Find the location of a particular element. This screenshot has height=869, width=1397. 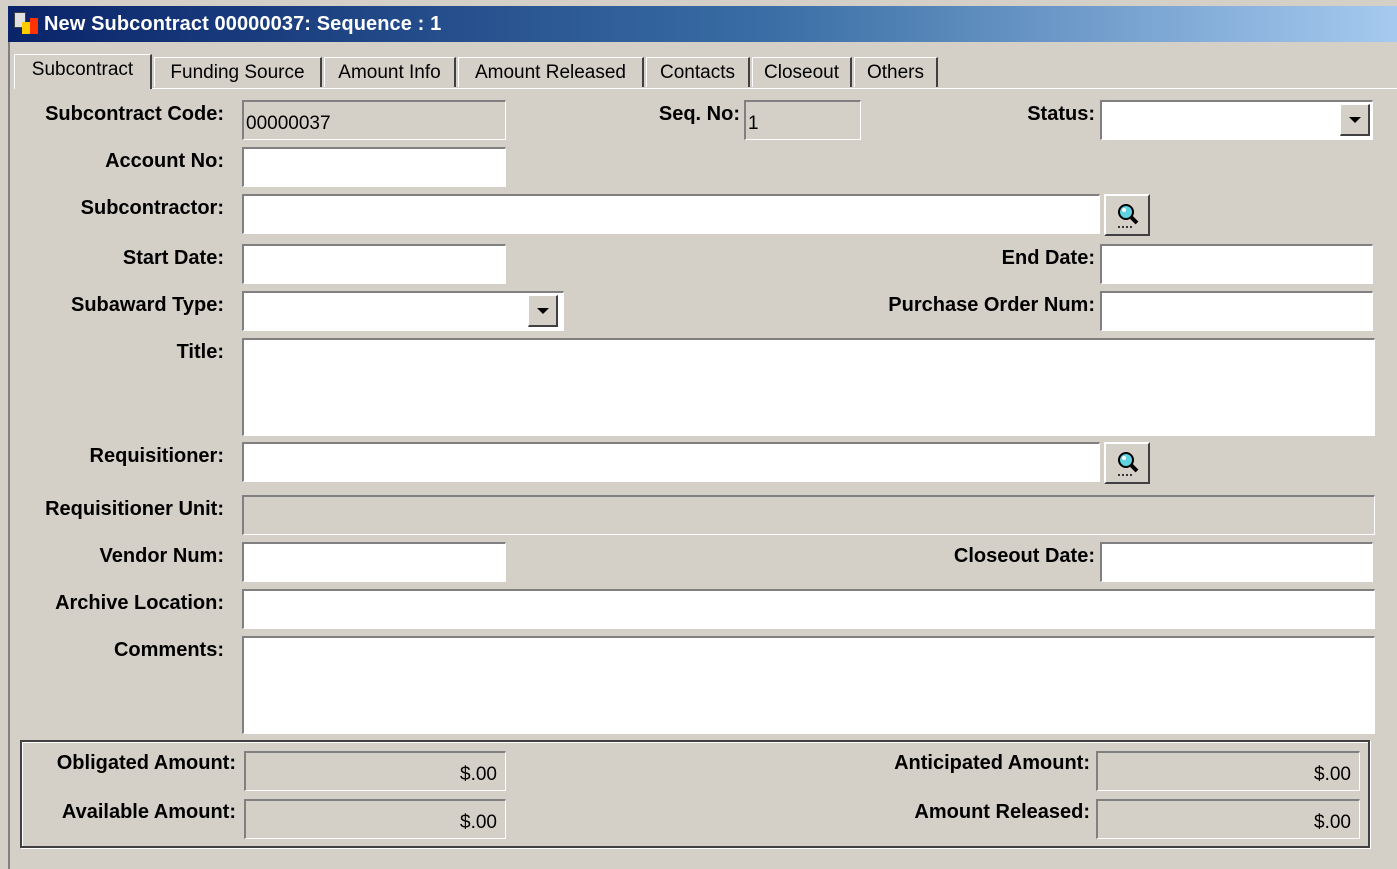

vendor-num-label: Vendor Num: is located at coordinates (161, 556).